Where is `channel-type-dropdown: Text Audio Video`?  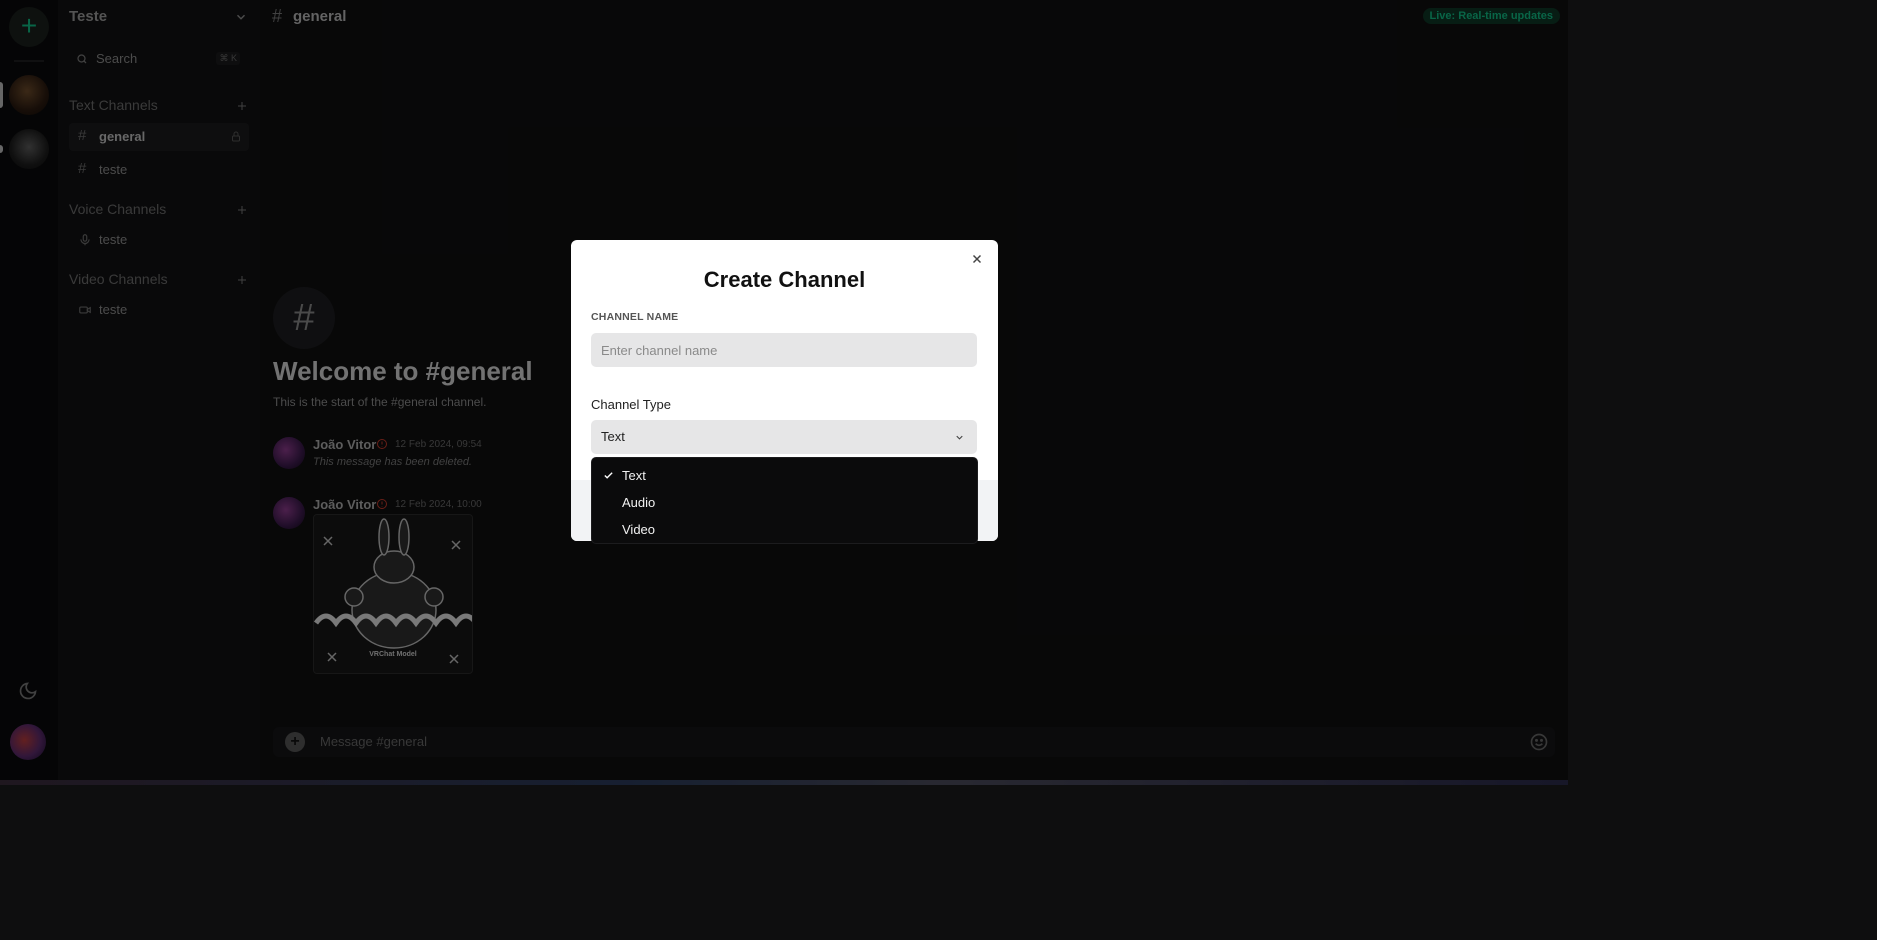 channel-type-dropdown: Text Audio Video is located at coordinates (784, 500).